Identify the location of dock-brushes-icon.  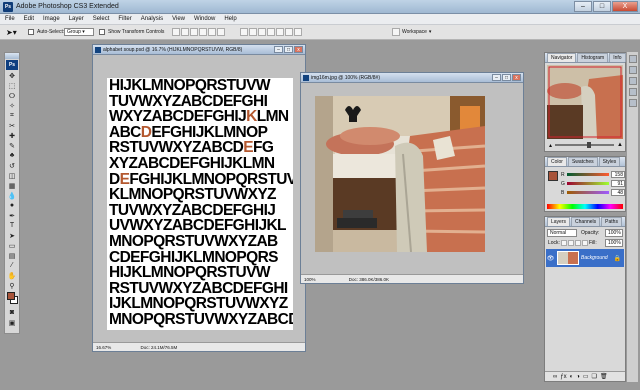
(632, 59).